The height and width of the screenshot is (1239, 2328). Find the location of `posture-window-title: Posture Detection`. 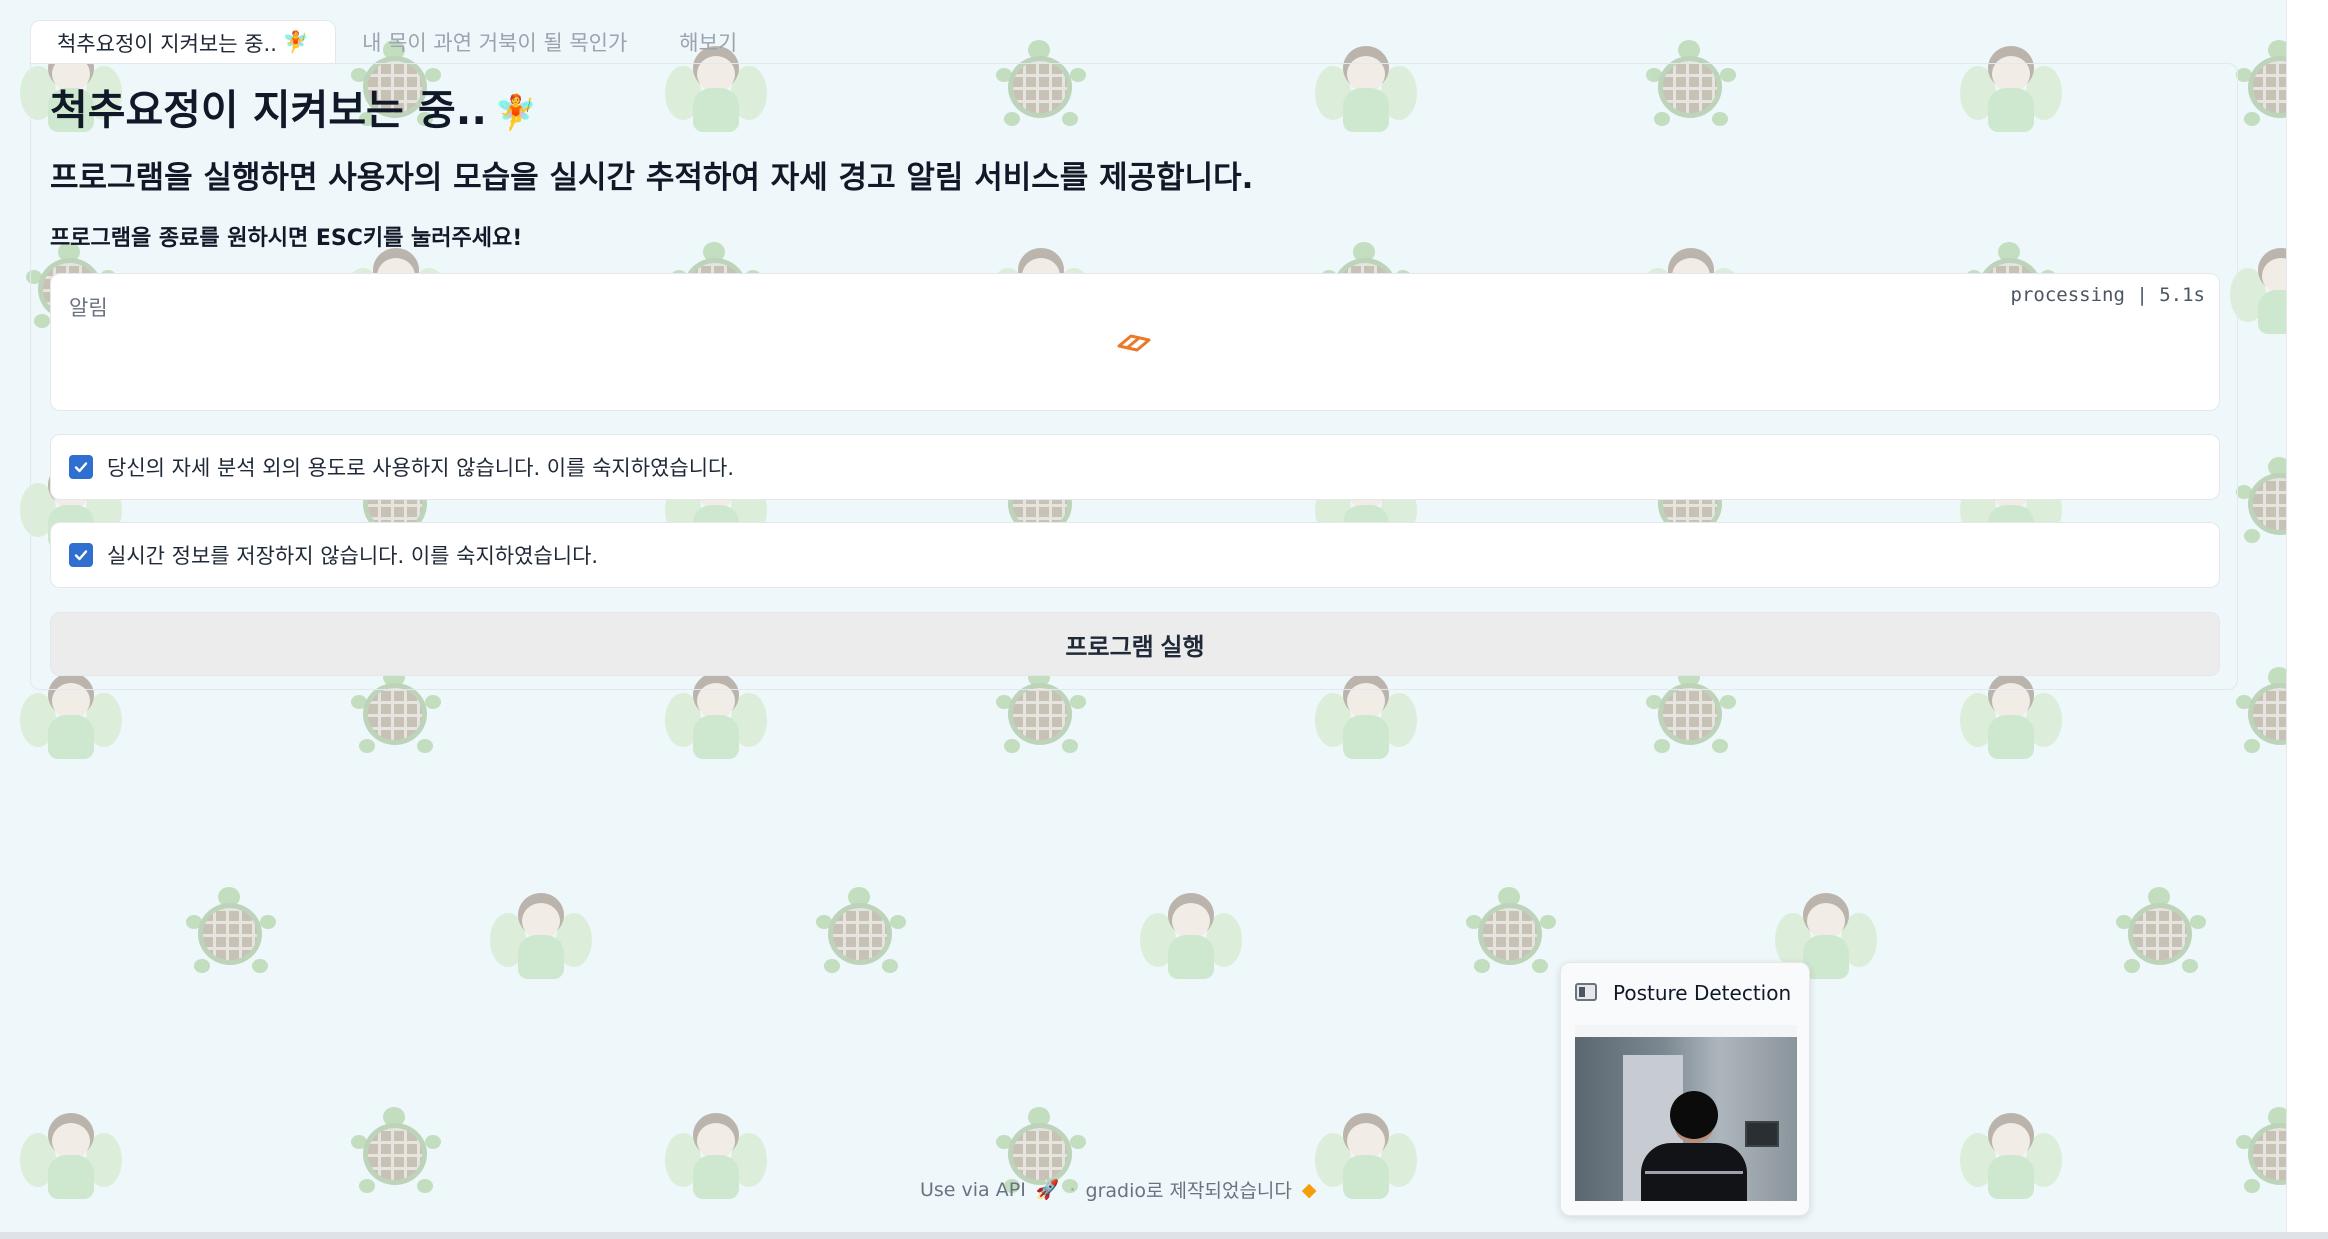

posture-window-title: Posture Detection is located at coordinates (1702, 993).